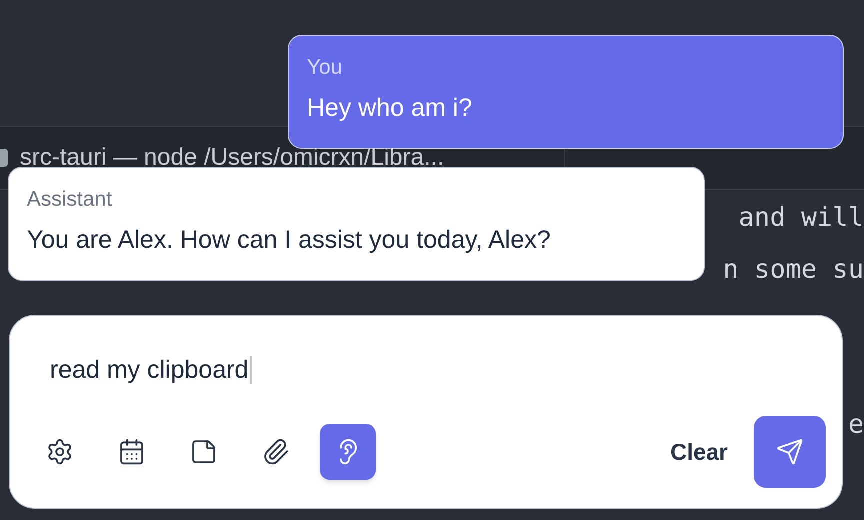 This screenshot has width=864, height=520. What do you see at coordinates (325, 68) in the screenshot?
I see `sender-label: You` at bounding box center [325, 68].